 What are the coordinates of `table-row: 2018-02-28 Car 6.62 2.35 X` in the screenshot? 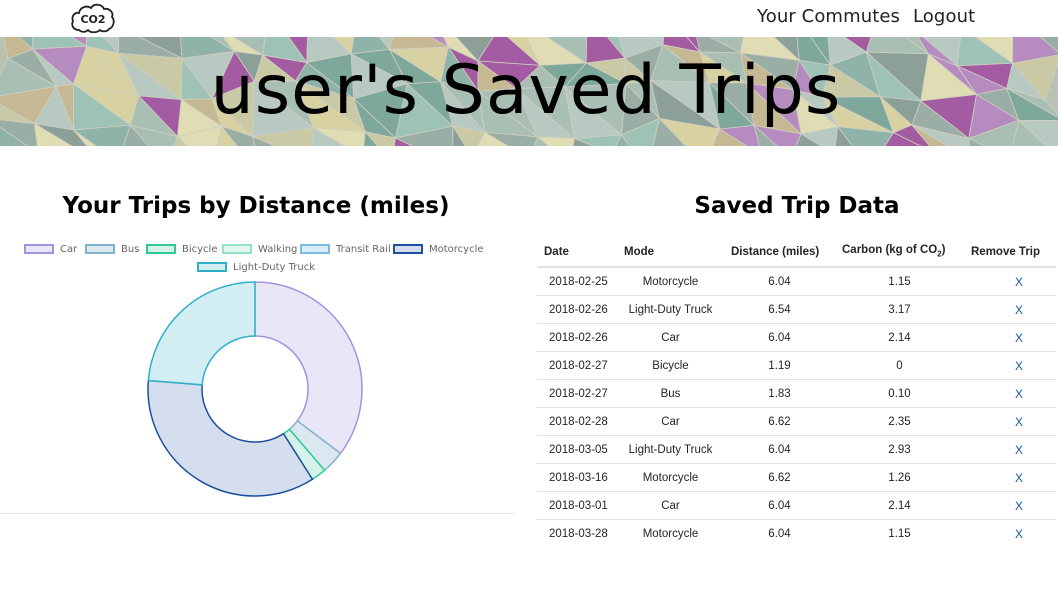 It's located at (796, 421).